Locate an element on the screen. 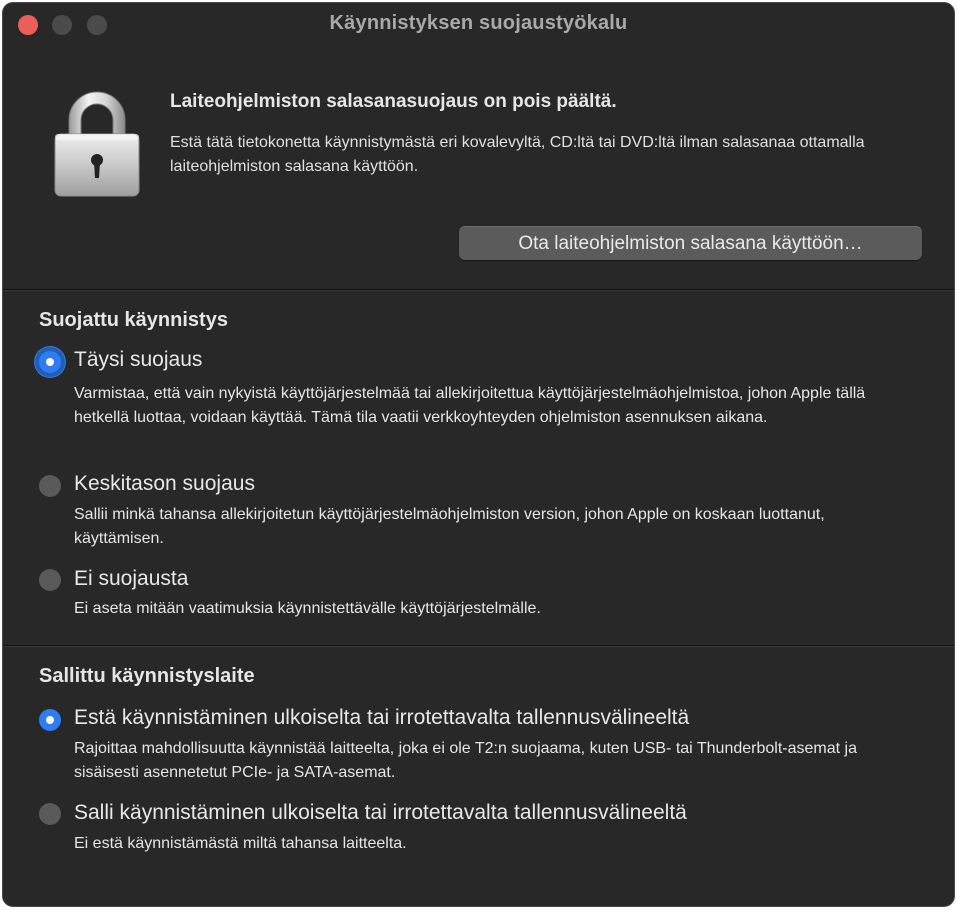  allow-external-boot-radio is located at coordinates (50, 814).